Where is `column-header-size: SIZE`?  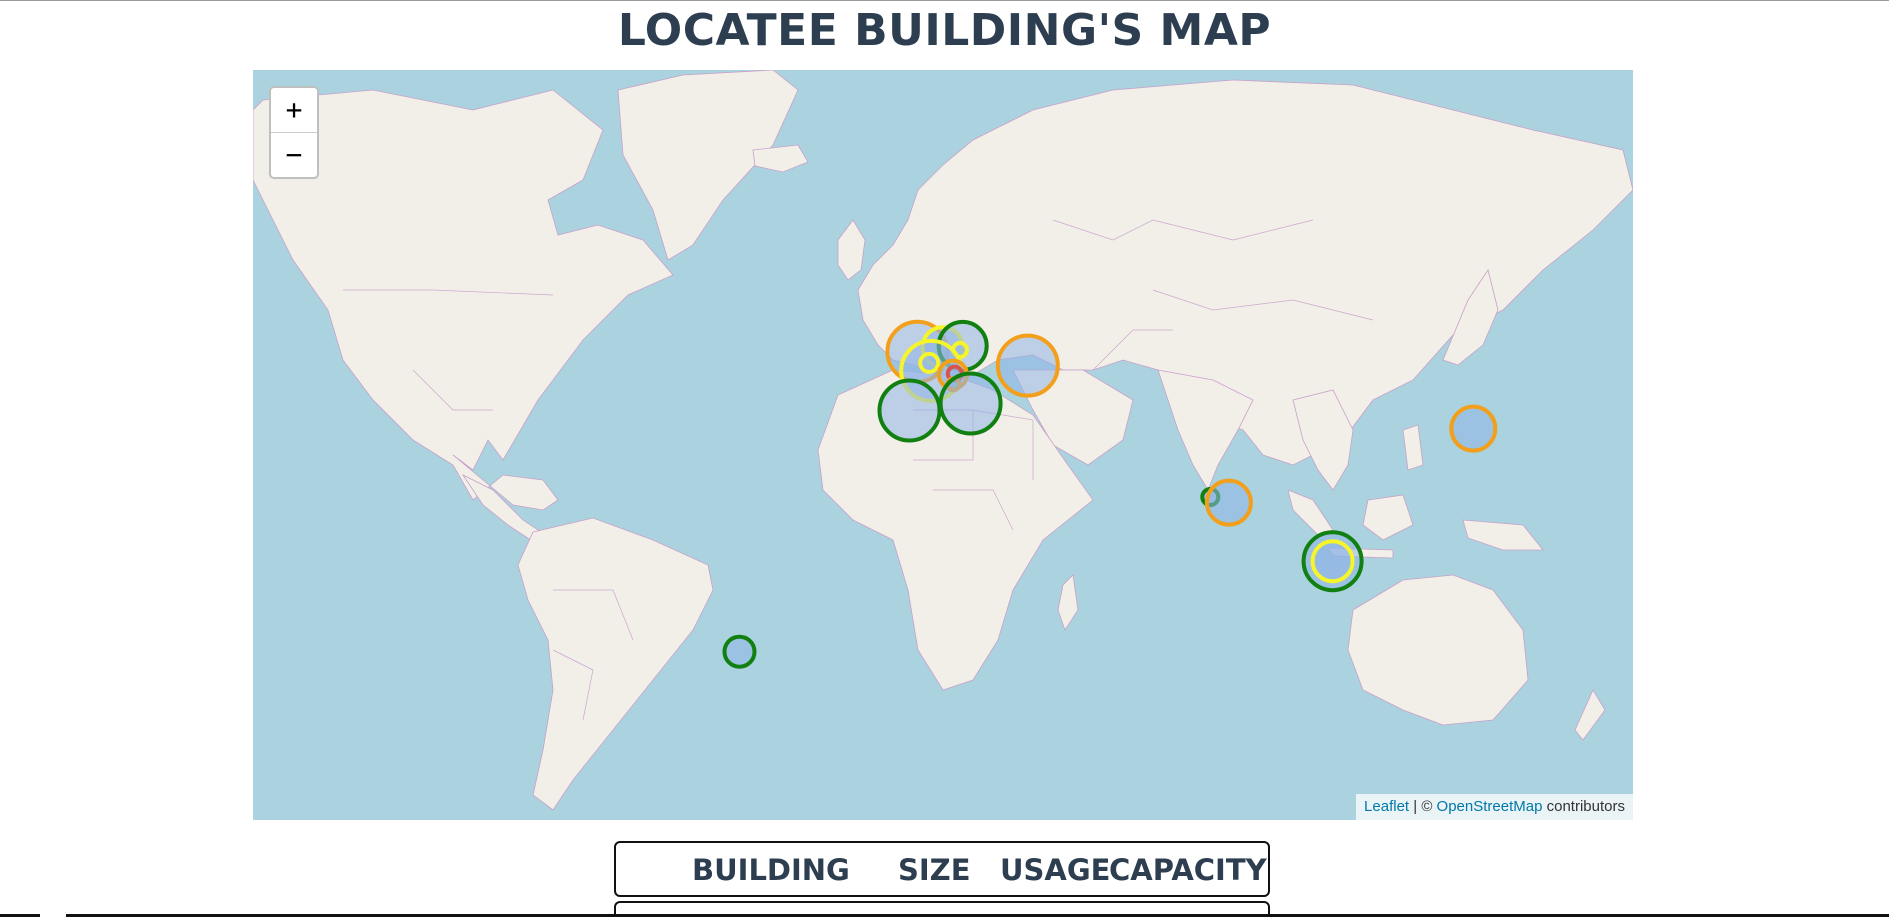
column-header-size: SIZE is located at coordinates (934, 870).